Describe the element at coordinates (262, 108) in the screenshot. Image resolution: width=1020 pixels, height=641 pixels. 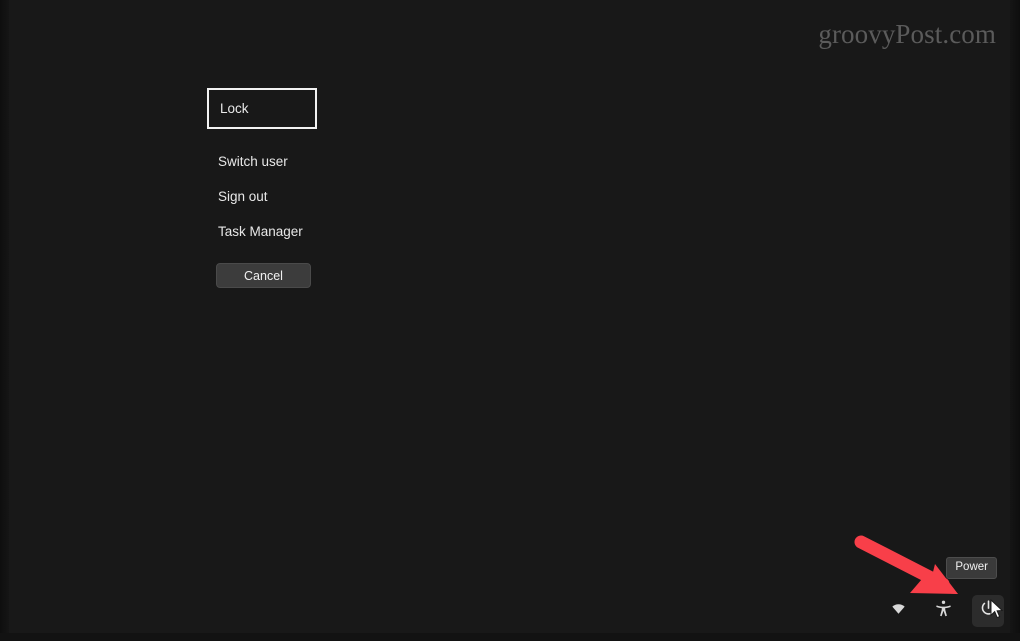
I see `menu-item-lock: Lock` at that location.